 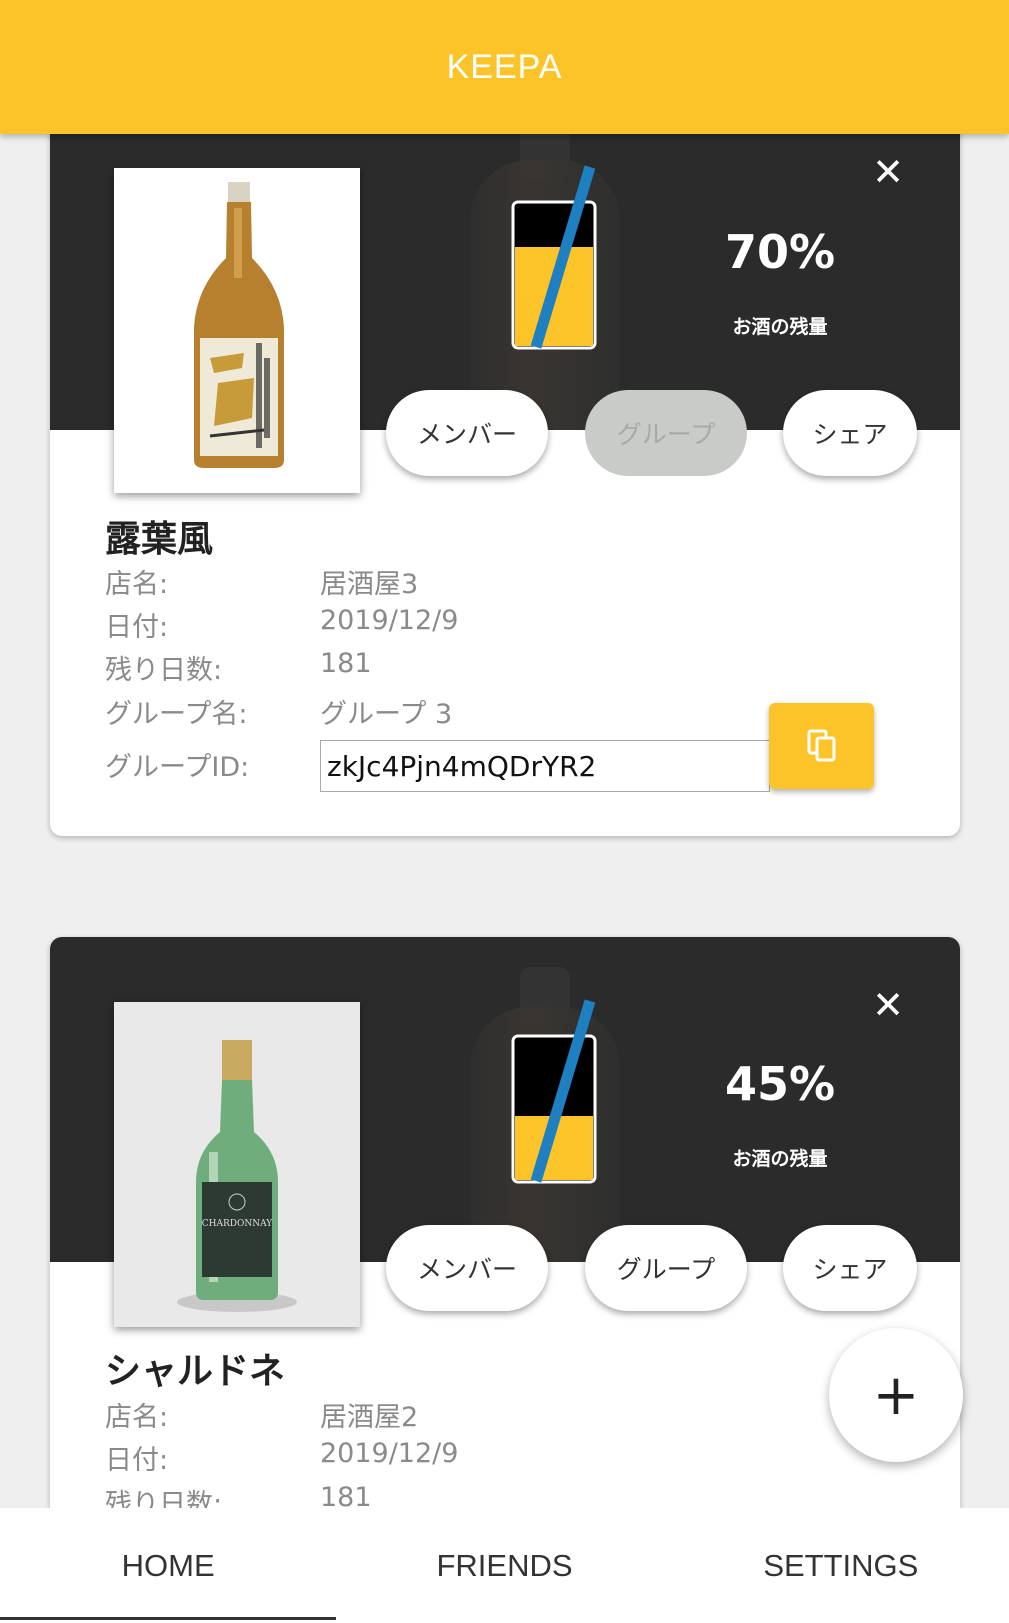 I want to click on sake-name: 露葉風, so click(x=159, y=539).